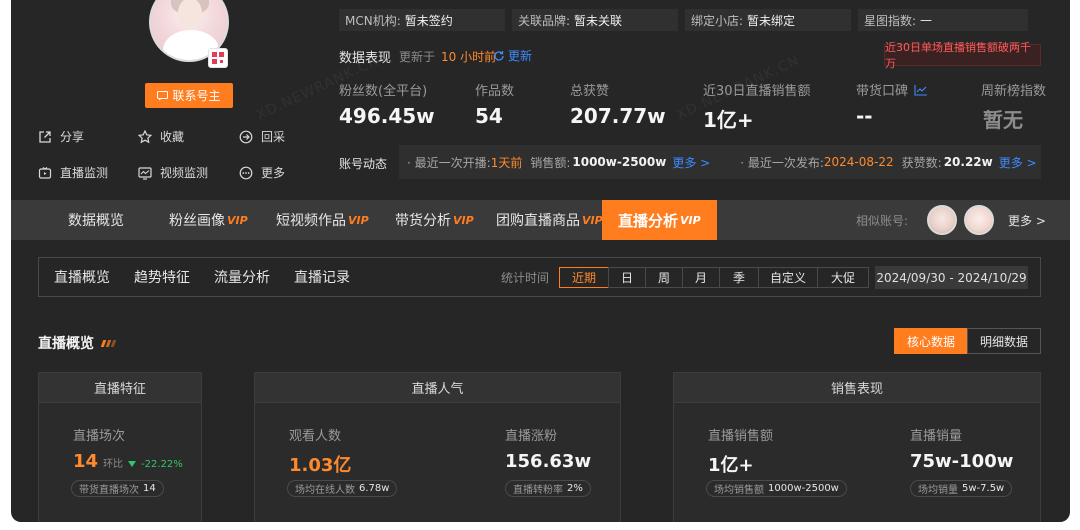  What do you see at coordinates (1018, 162) in the screenshot?
I see `dynamic-more-post-link: 更多 >` at bounding box center [1018, 162].